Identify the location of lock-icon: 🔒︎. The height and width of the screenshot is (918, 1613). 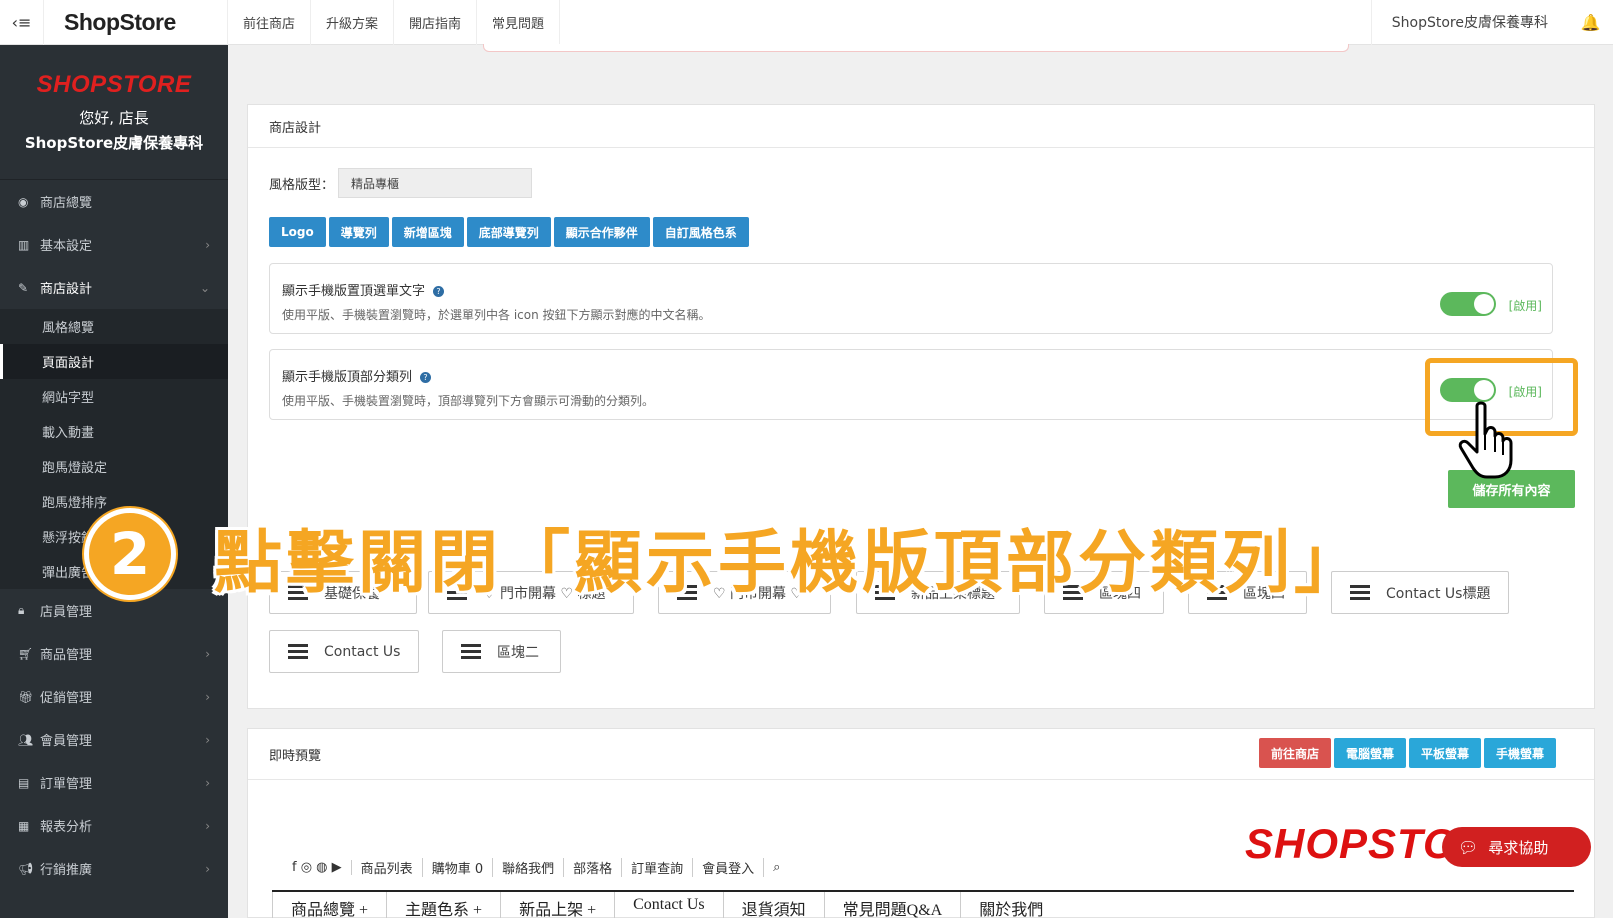
(21, 610).